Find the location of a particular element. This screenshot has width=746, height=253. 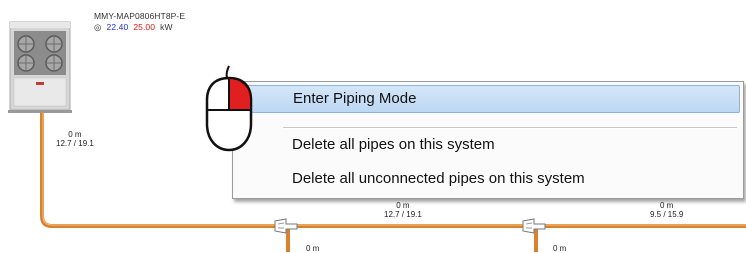

capacity-line: ◎ 22.40 25.00 kW is located at coordinates (139, 27).